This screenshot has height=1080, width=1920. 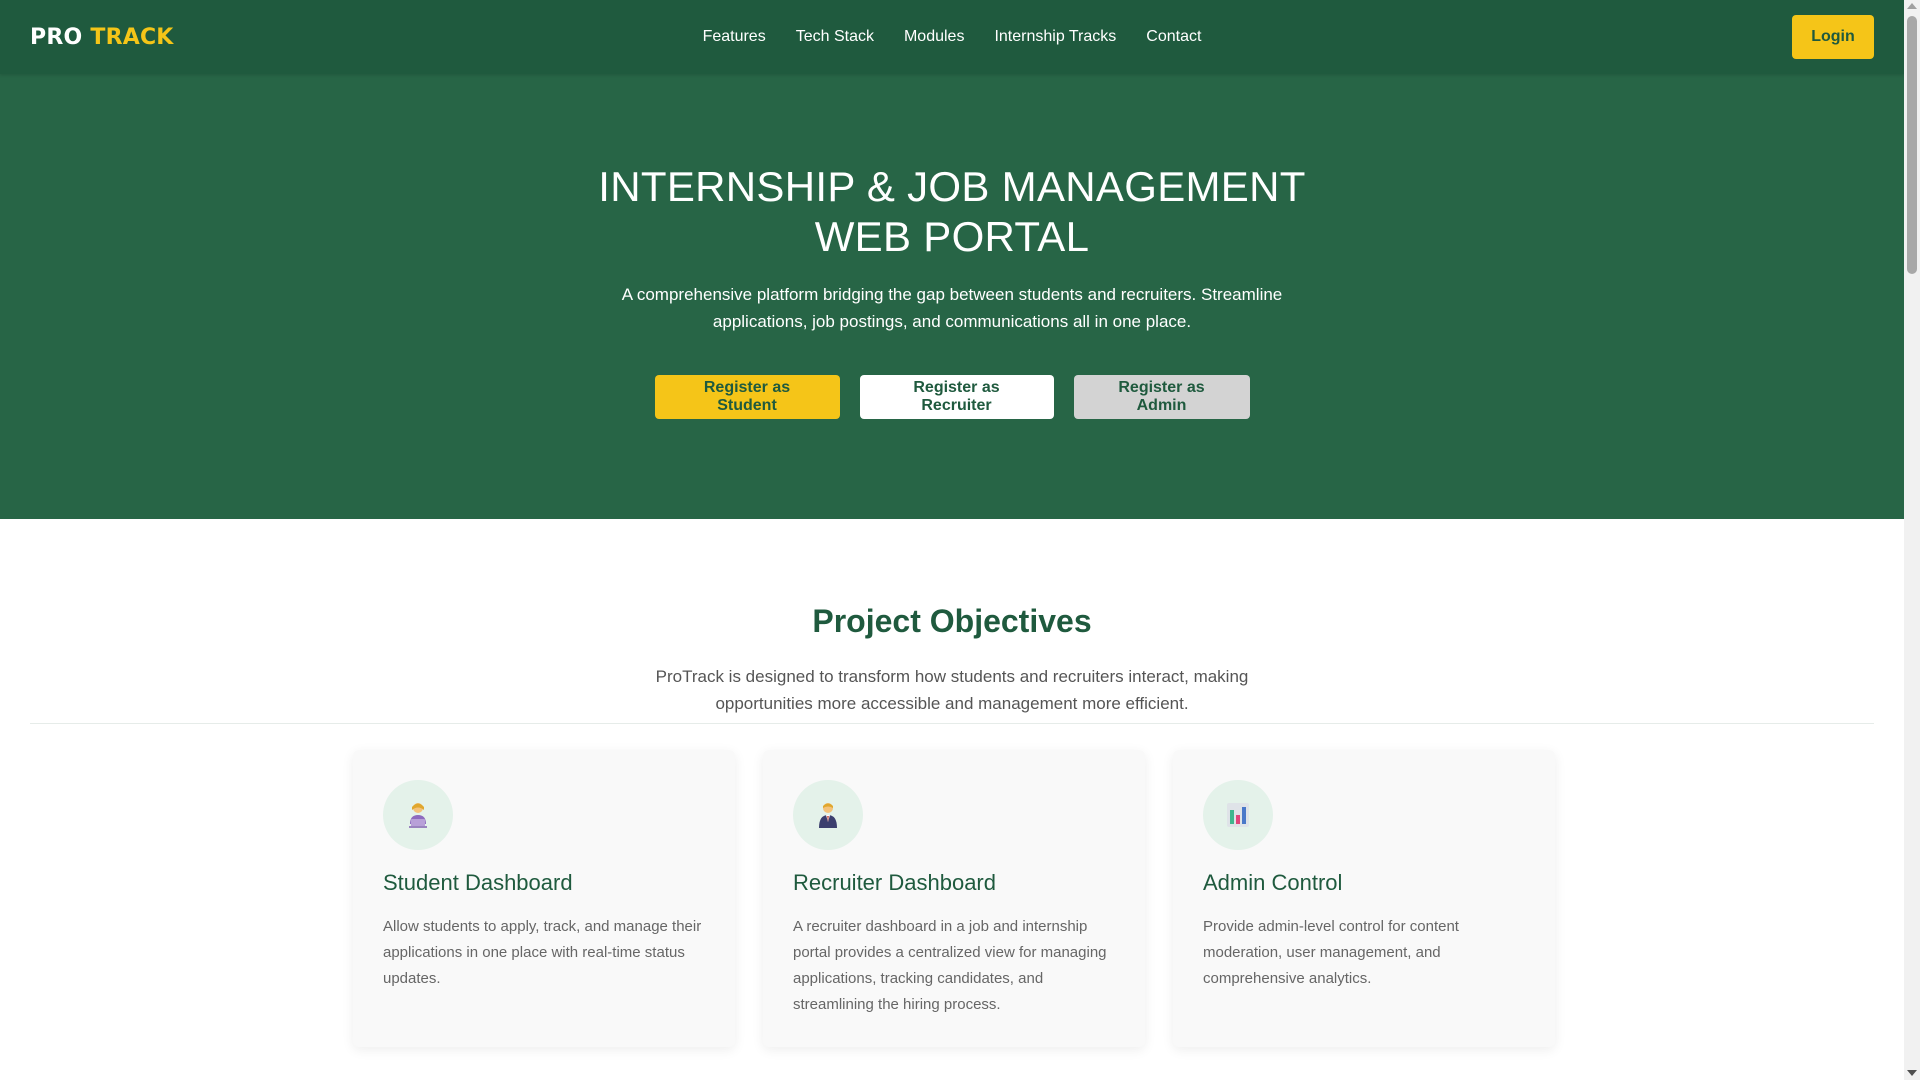 What do you see at coordinates (1912, 1073) in the screenshot?
I see `scroll-down-arrow-icon` at bounding box center [1912, 1073].